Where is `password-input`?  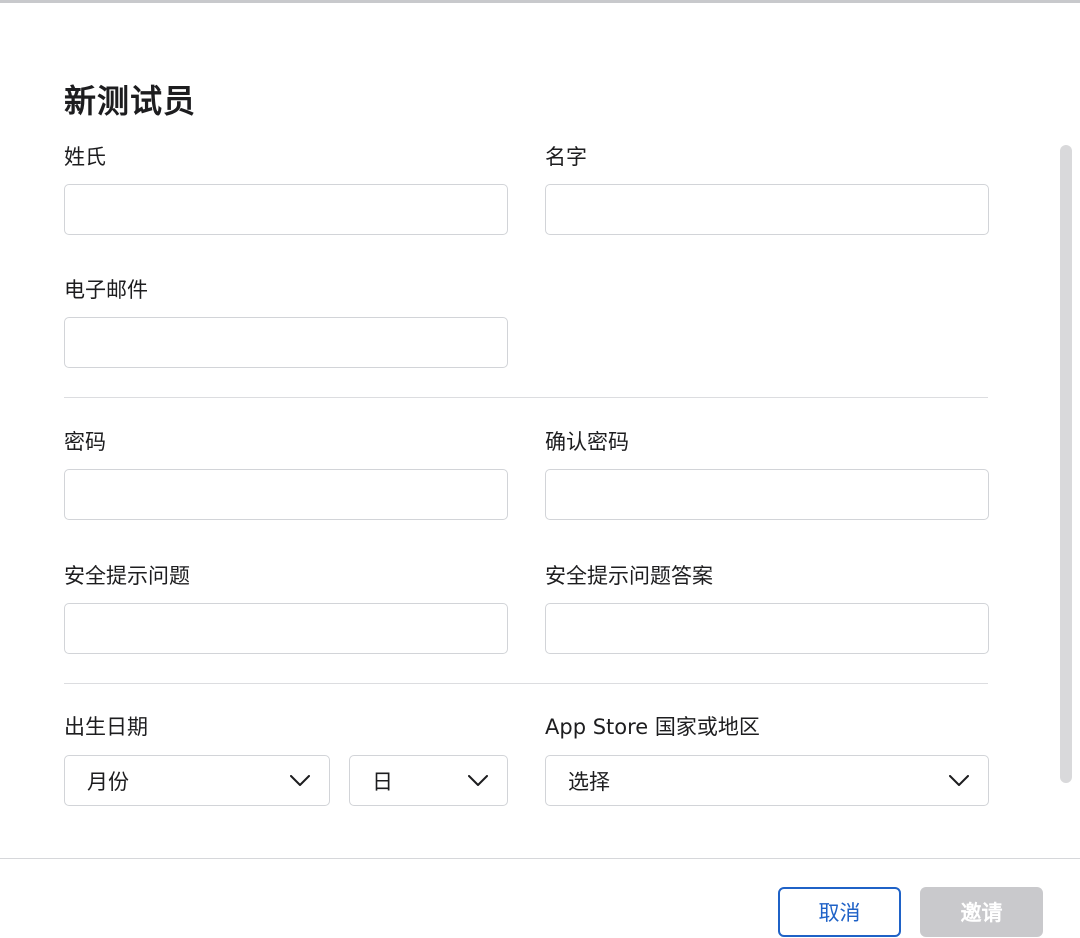
password-input is located at coordinates (286, 494).